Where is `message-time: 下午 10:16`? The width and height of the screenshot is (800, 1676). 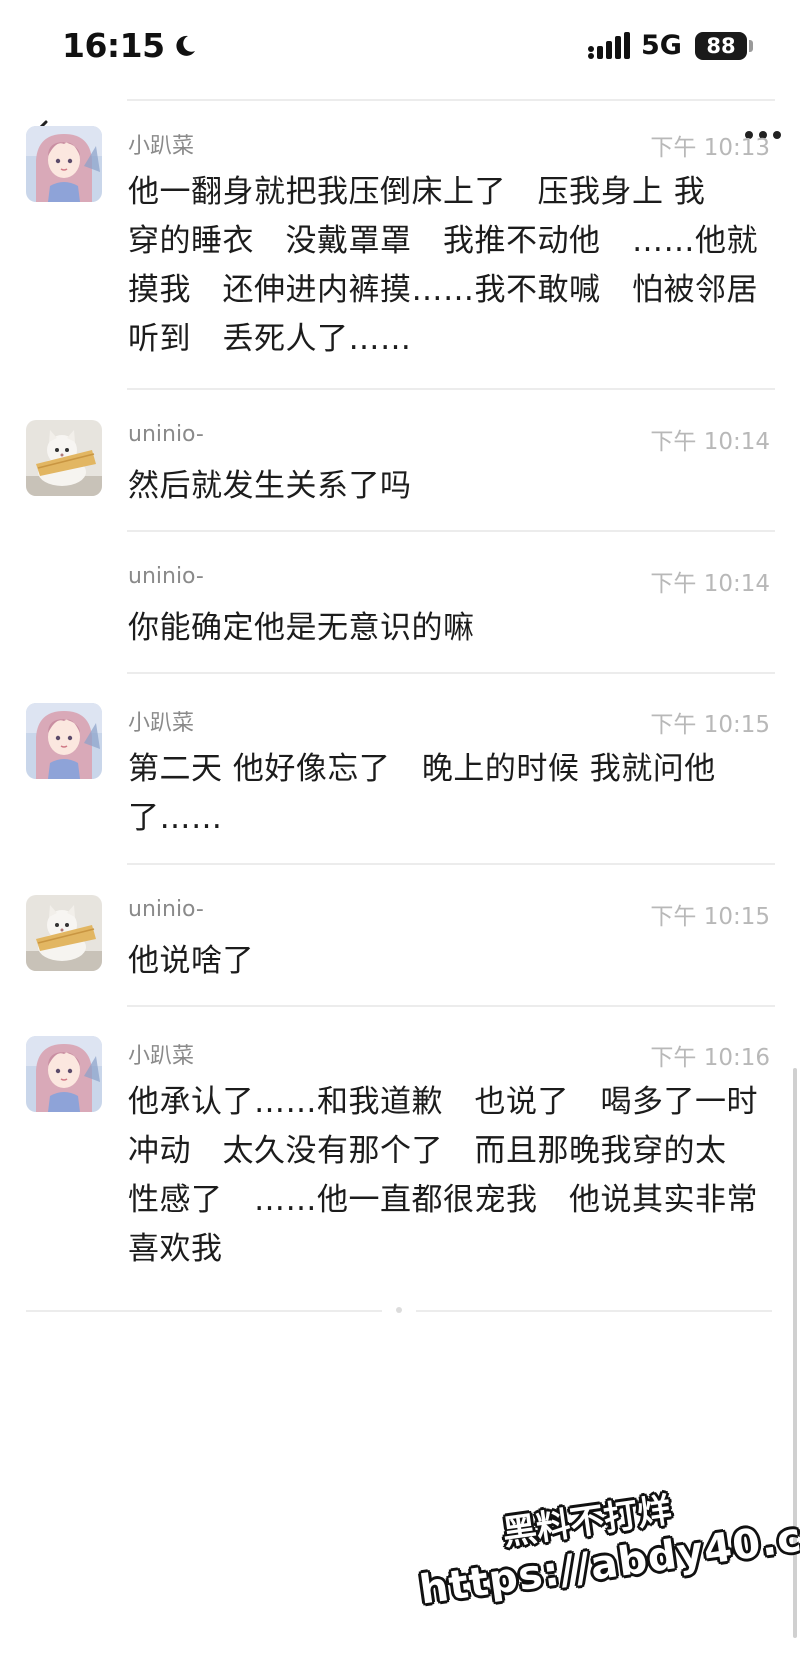
message-time: 下午 10:16 is located at coordinates (710, 1058).